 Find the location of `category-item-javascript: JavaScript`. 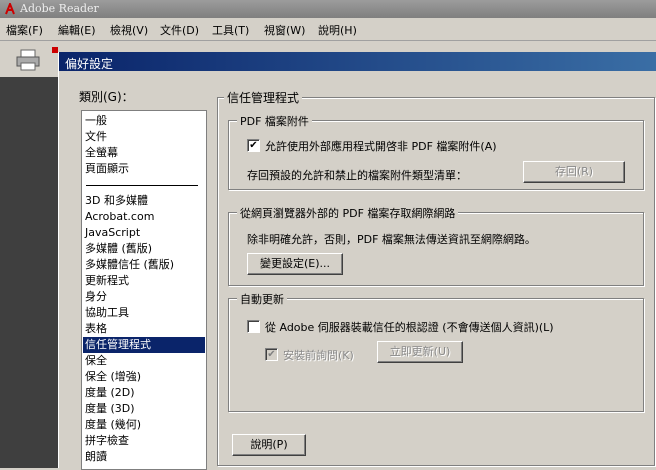

category-item-javascript: JavaScript is located at coordinates (144, 233).